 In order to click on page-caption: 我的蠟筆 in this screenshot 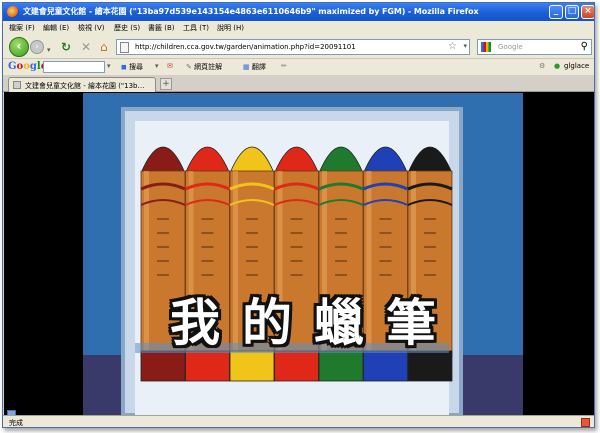, I will do `click(303, 319)`.